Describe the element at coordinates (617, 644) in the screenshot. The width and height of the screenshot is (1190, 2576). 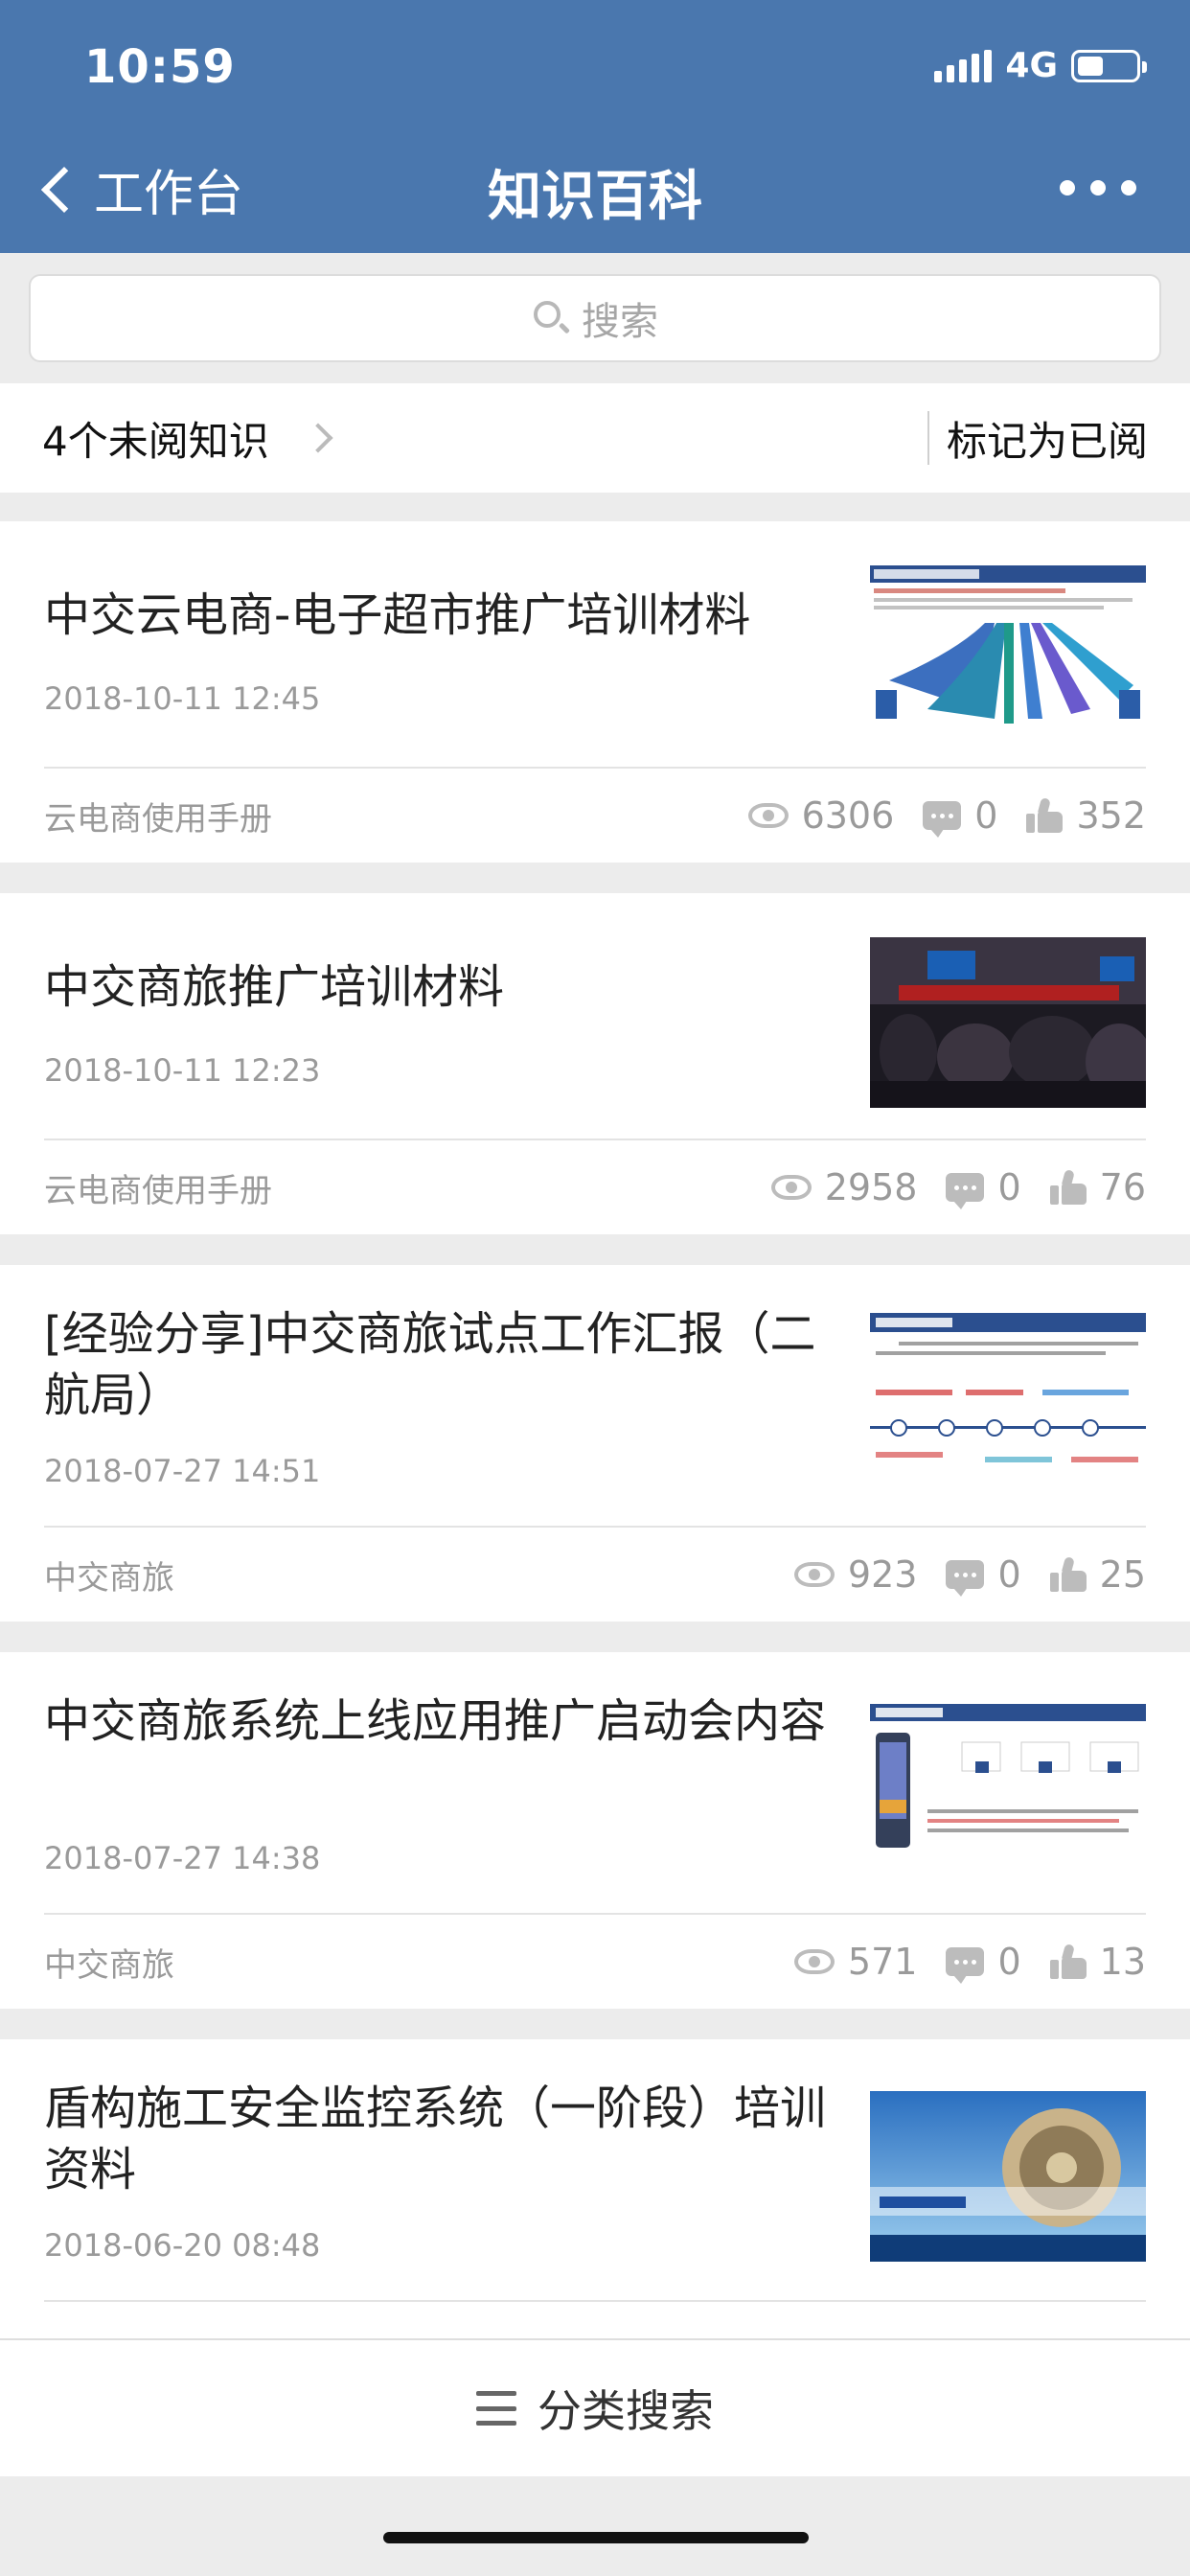
I see `article-main: 中交云电商-电子超市推广培训材料 2018-10-11 12:45` at that location.